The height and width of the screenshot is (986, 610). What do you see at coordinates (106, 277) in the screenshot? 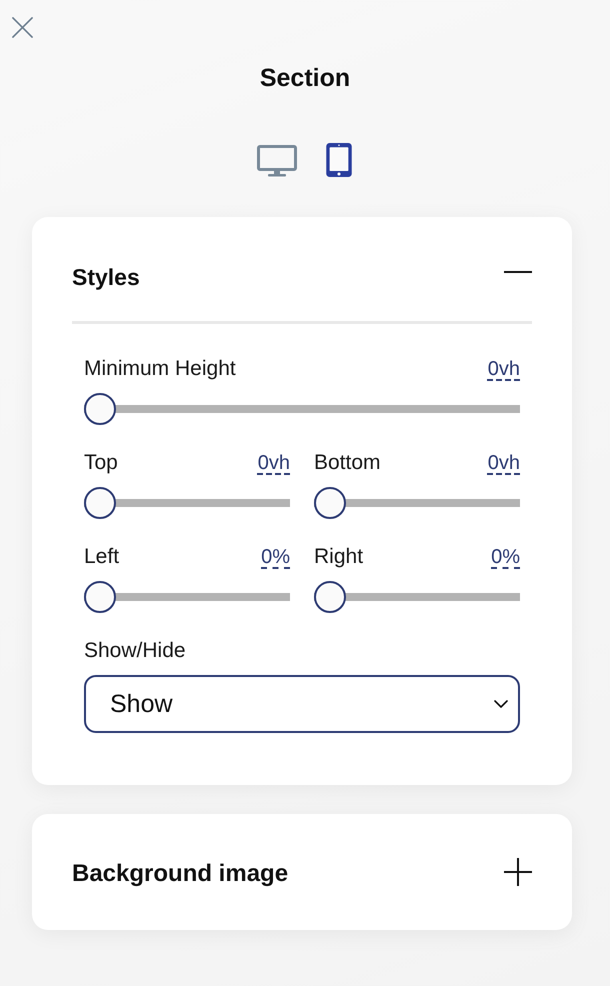
I see `section-title: Styles` at bounding box center [106, 277].